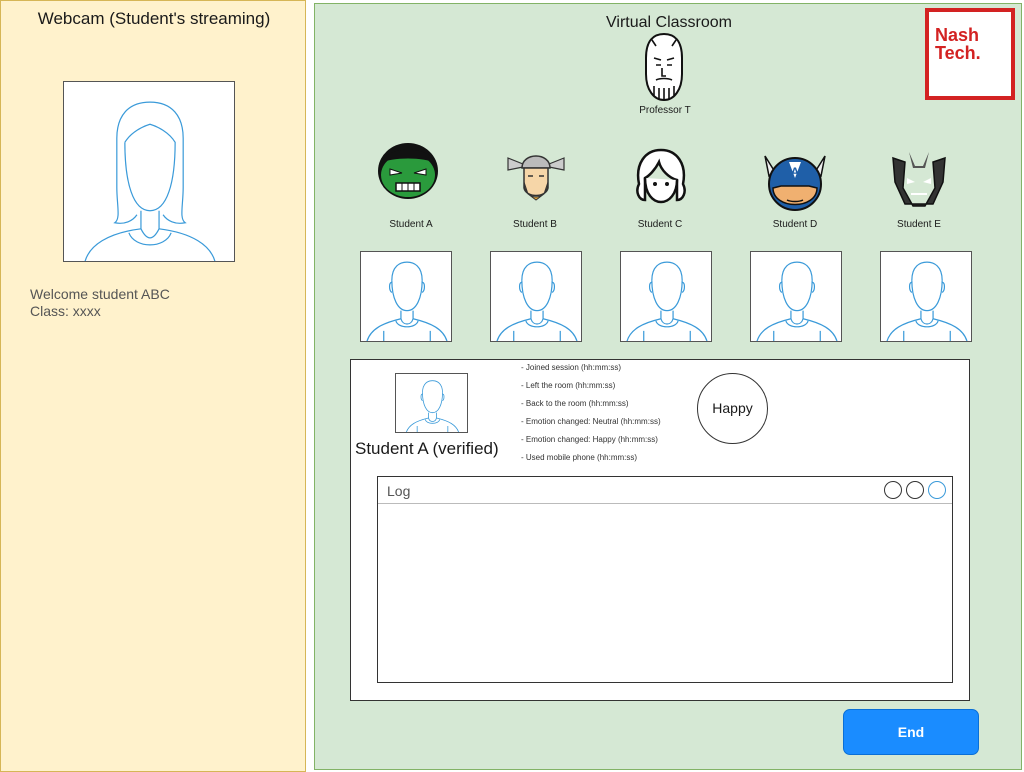 This screenshot has height=772, width=1024. What do you see at coordinates (589, 439) in the screenshot?
I see `event-item: - Emotion changed: Happy (hh:mm:ss)` at bounding box center [589, 439].